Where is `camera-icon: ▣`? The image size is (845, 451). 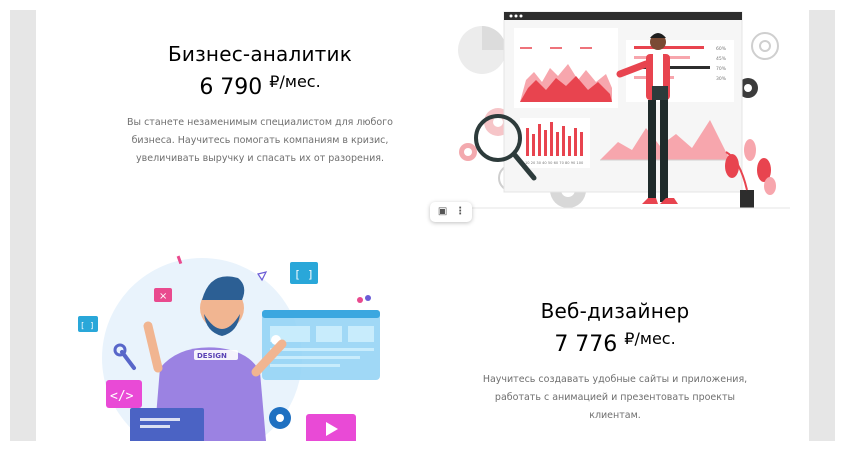
camera-icon: ▣ is located at coordinates (442, 212).